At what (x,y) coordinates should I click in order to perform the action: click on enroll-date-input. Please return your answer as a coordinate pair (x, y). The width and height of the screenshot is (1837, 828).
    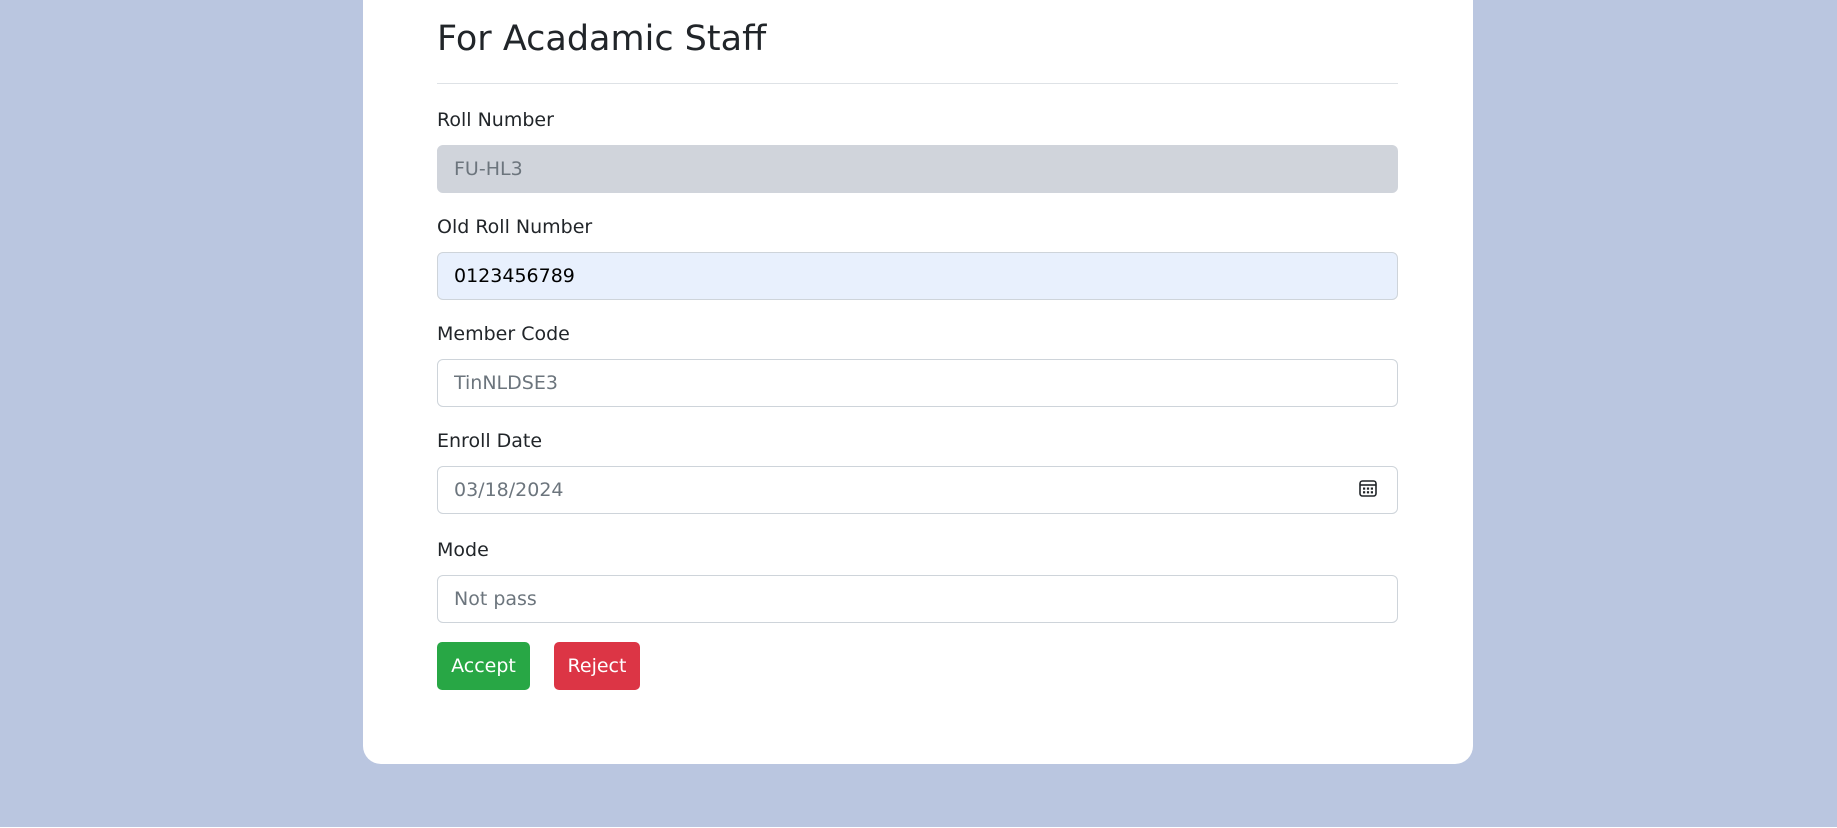
    Looking at the image, I should click on (917, 490).